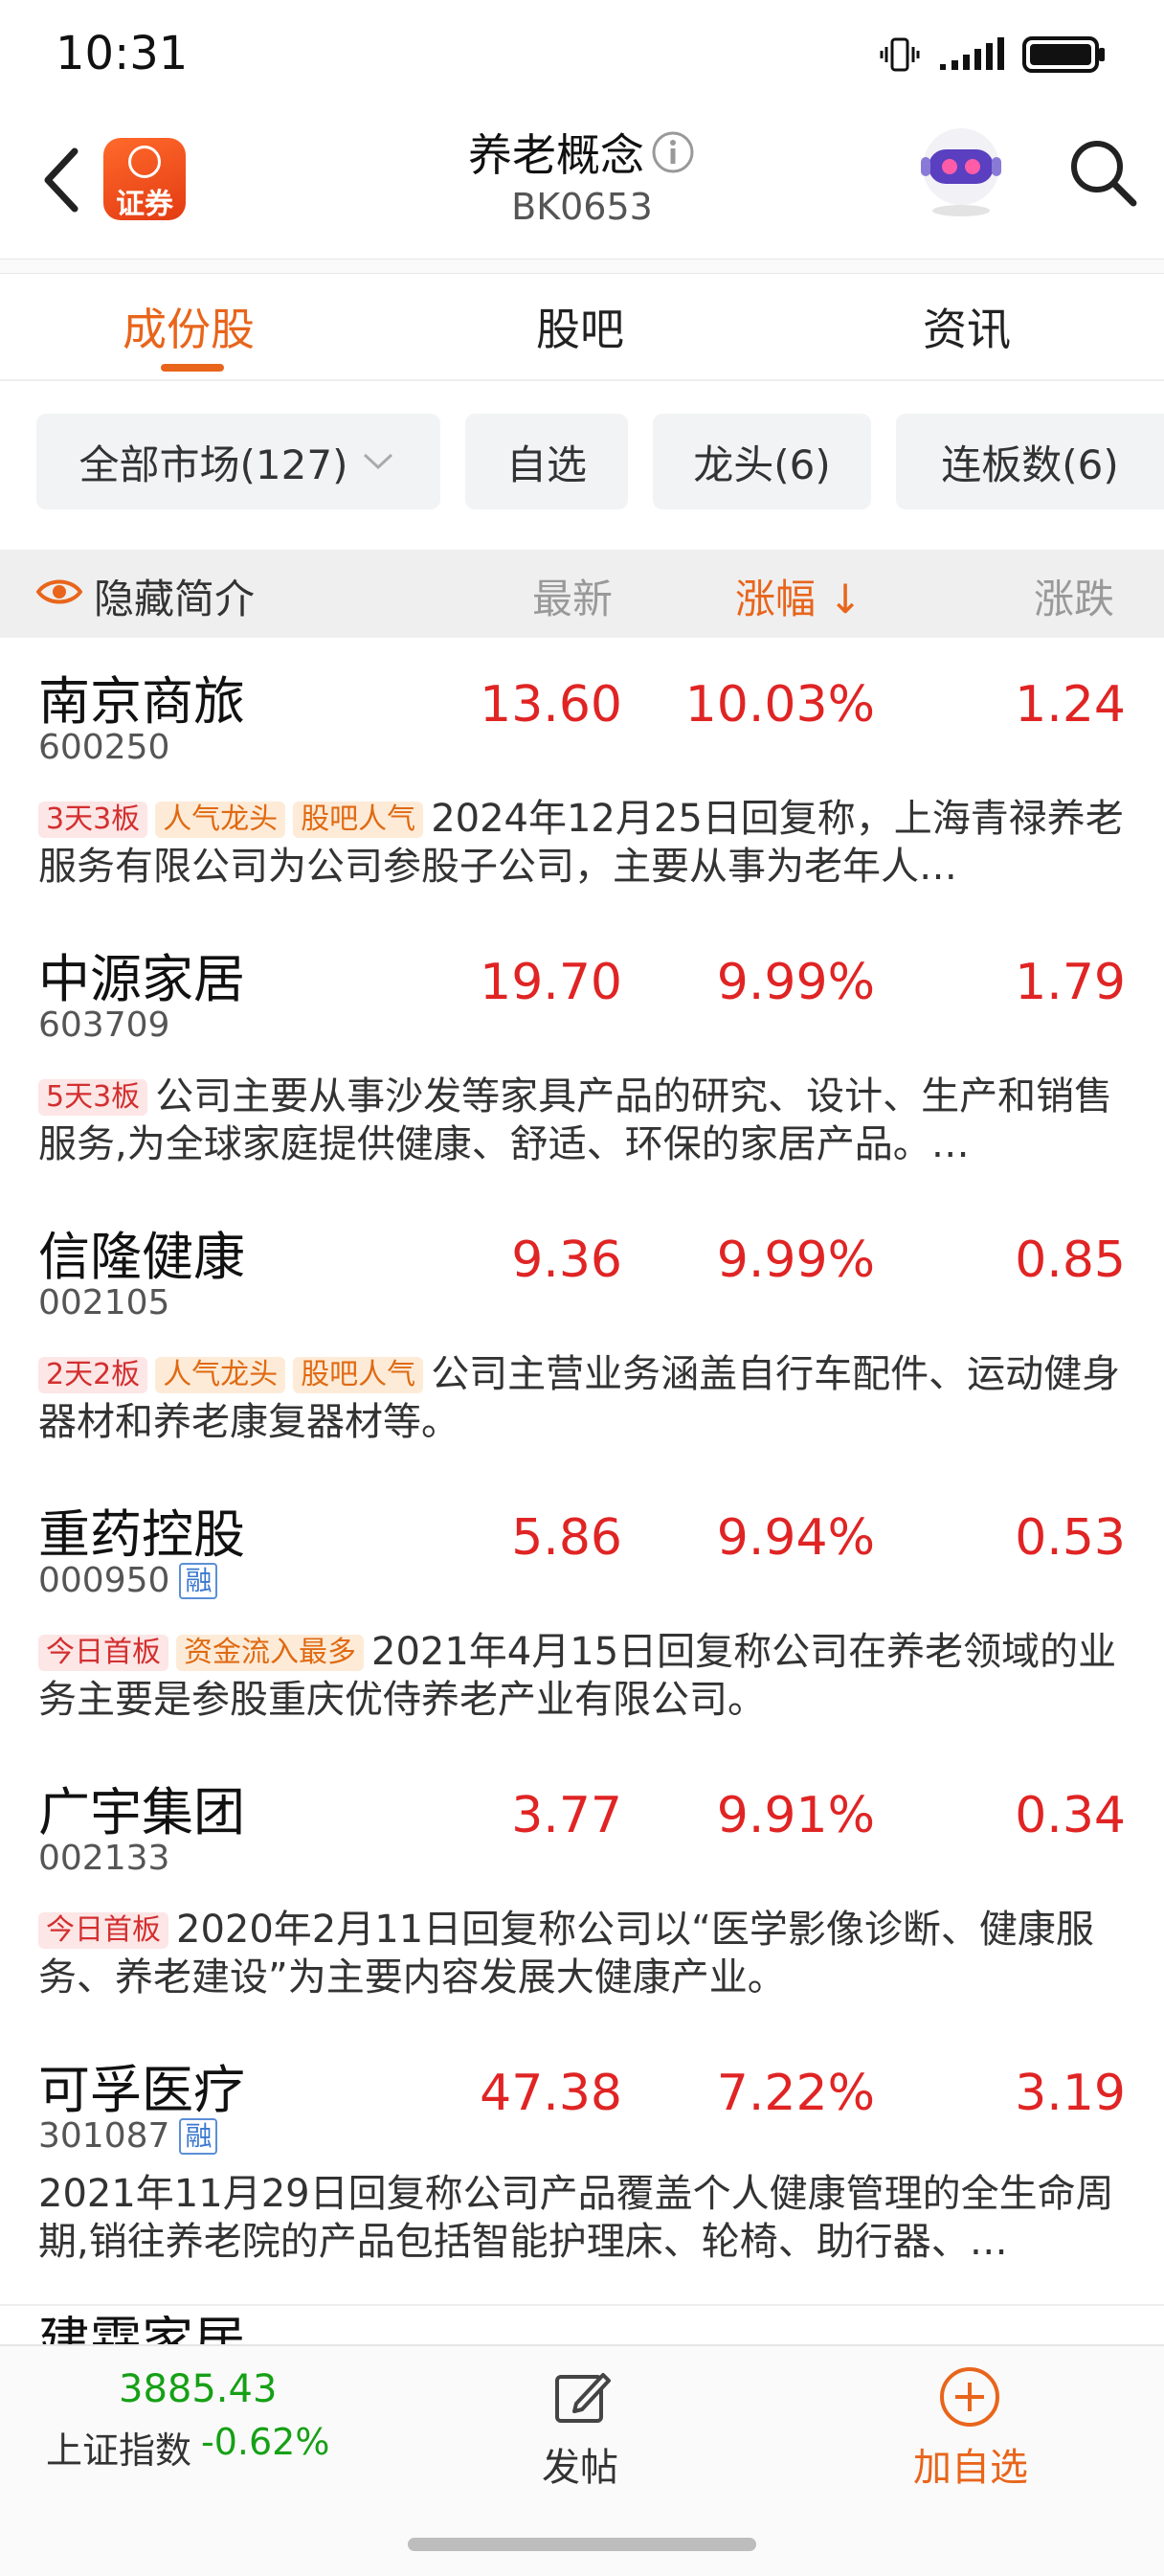 The width and height of the screenshot is (1164, 2576). I want to click on tab-constituents: 成份股, so click(189, 326).